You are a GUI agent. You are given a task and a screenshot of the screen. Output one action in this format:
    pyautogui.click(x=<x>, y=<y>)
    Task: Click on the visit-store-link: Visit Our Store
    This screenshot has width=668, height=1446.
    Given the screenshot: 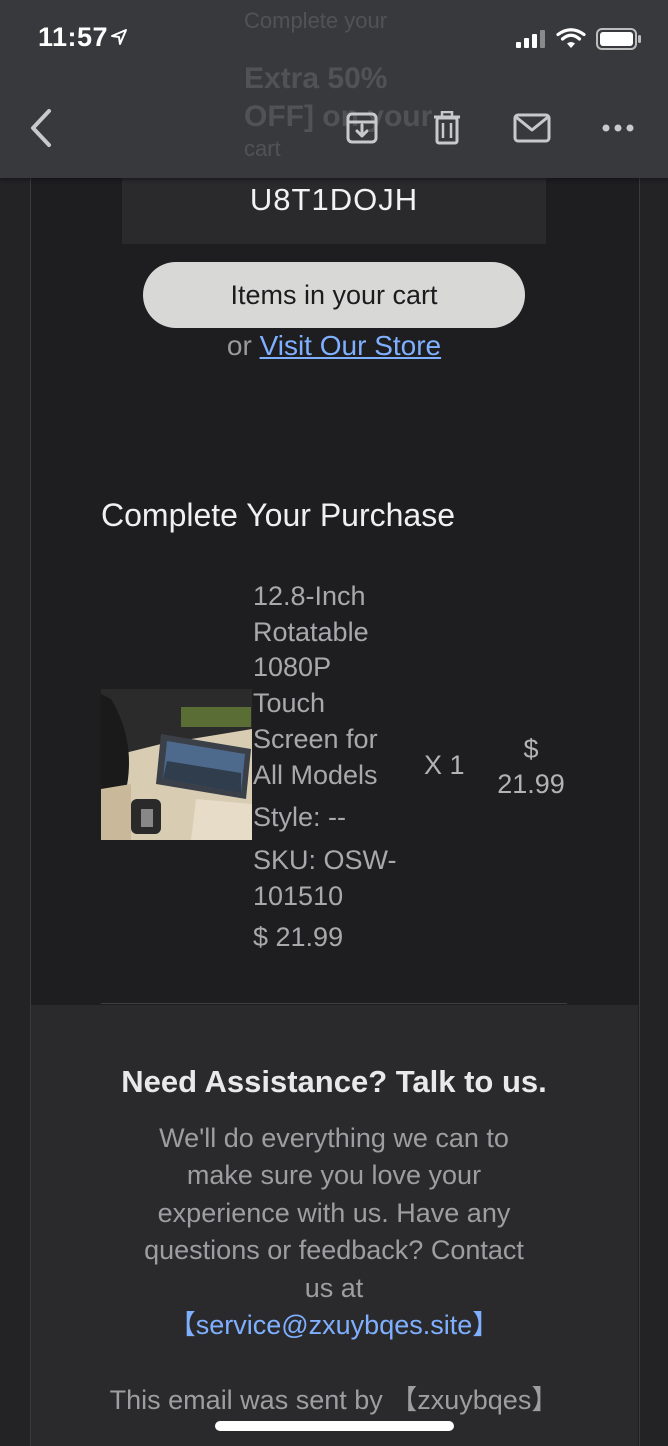 What is the action you would take?
    pyautogui.click(x=351, y=345)
    